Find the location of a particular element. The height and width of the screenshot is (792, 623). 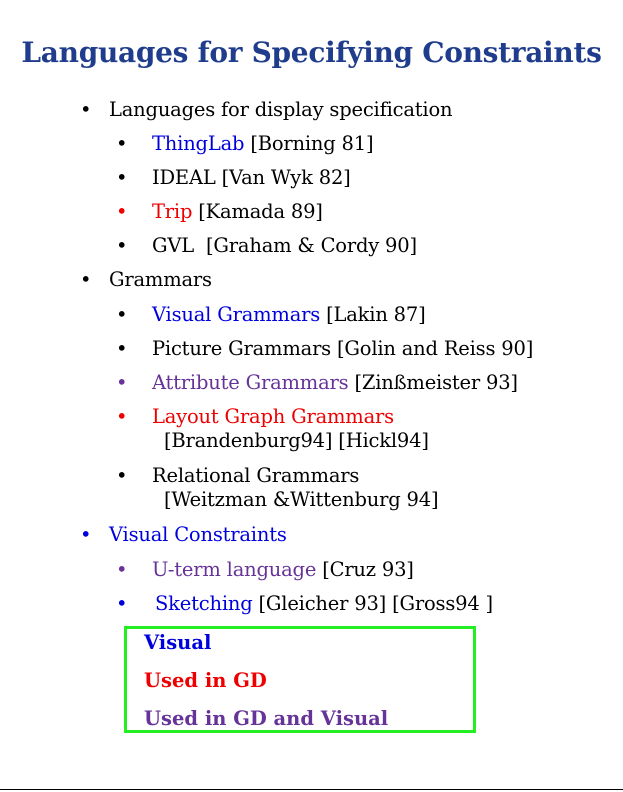

footer-divider is located at coordinates (311, 789).